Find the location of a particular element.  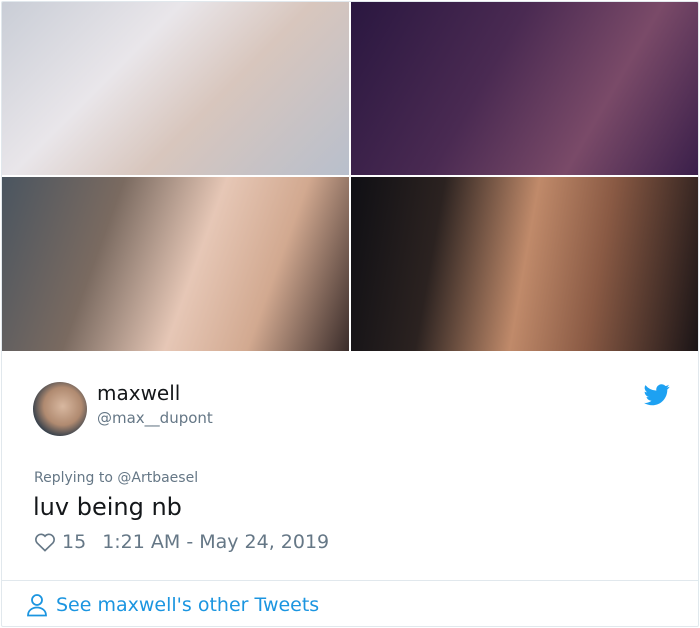

twitter-bird-icon is located at coordinates (657, 395).